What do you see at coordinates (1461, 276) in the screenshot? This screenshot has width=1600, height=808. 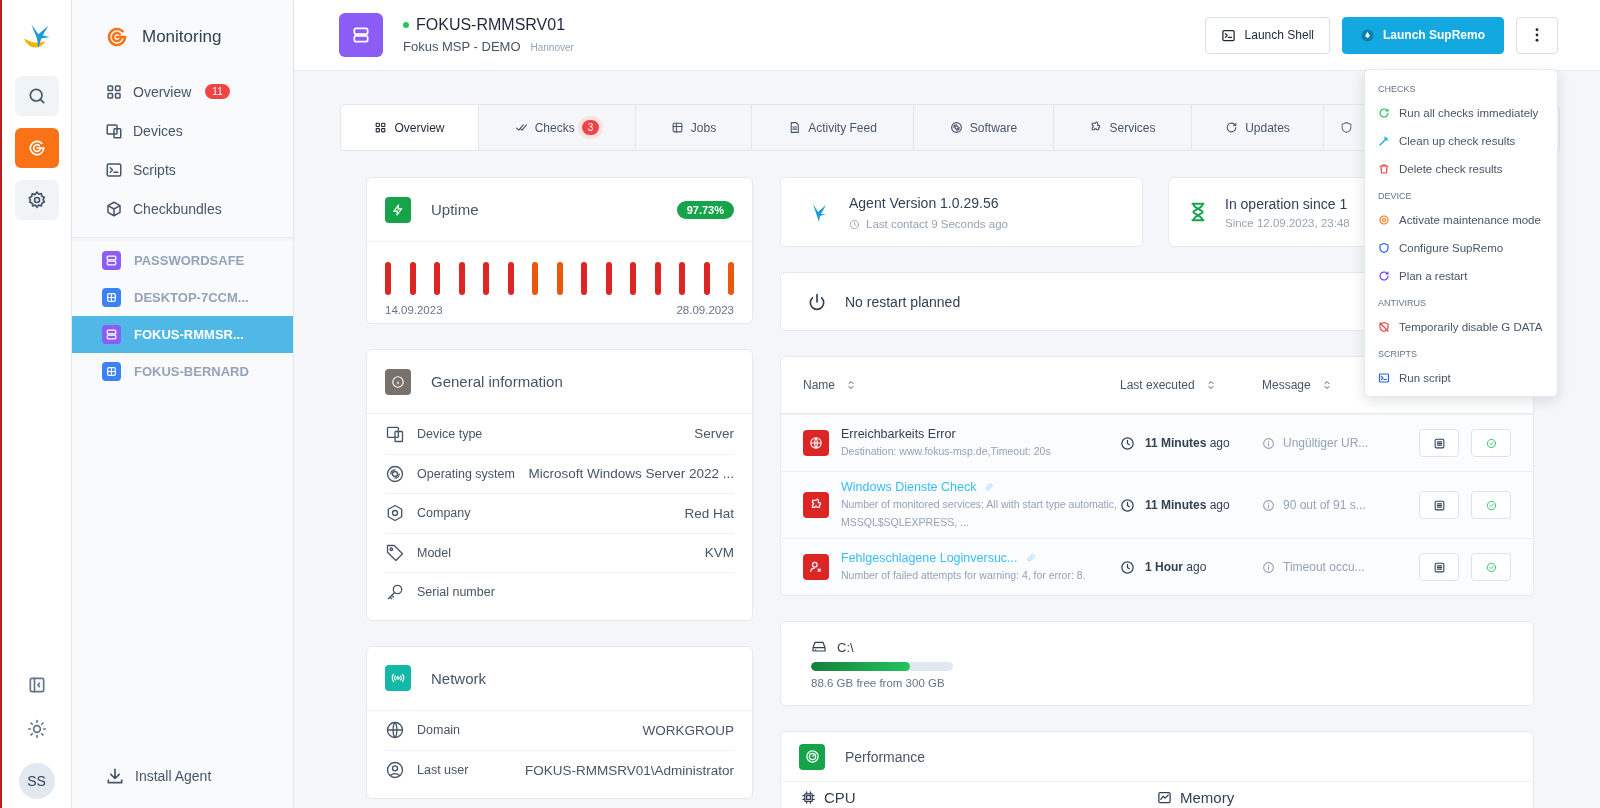 I see `menu-item: Plan a restart` at bounding box center [1461, 276].